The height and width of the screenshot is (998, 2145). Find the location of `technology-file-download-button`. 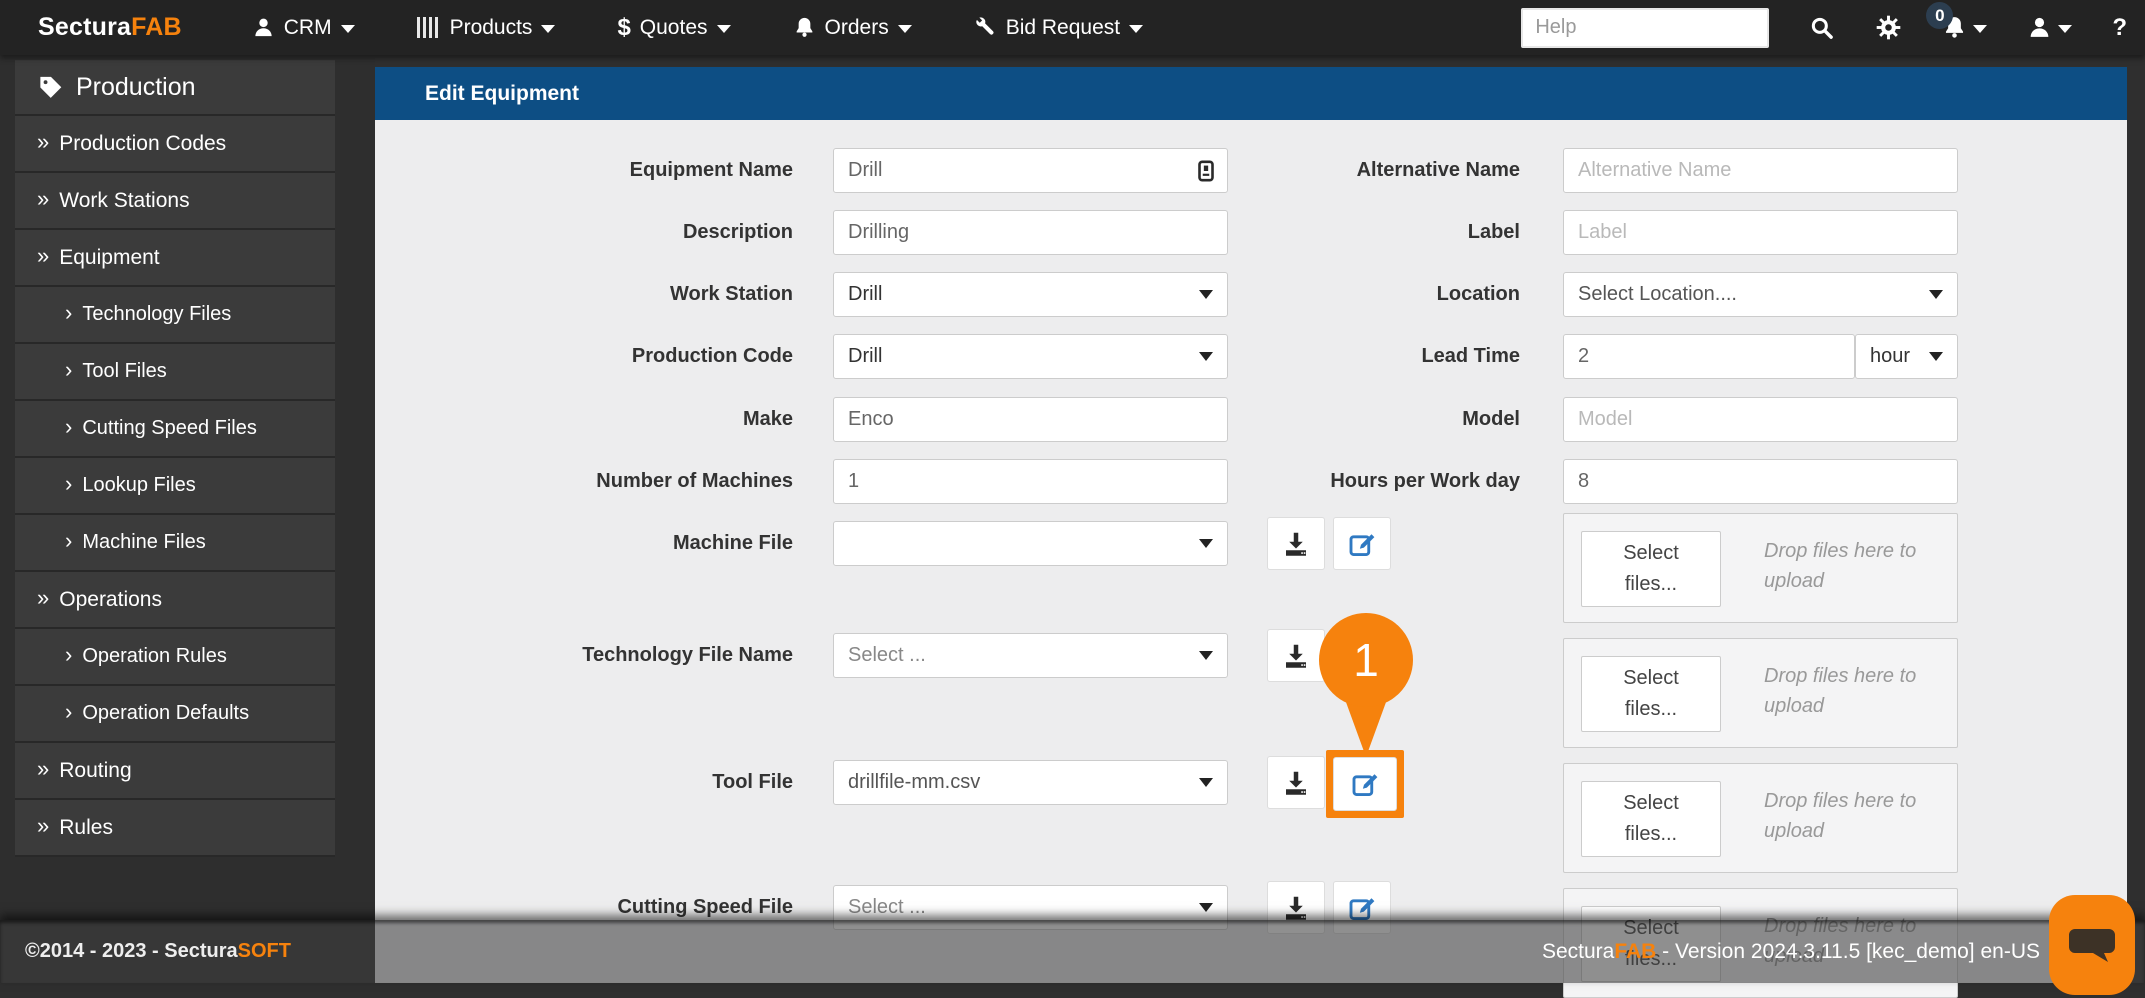

technology-file-download-button is located at coordinates (1296, 655).